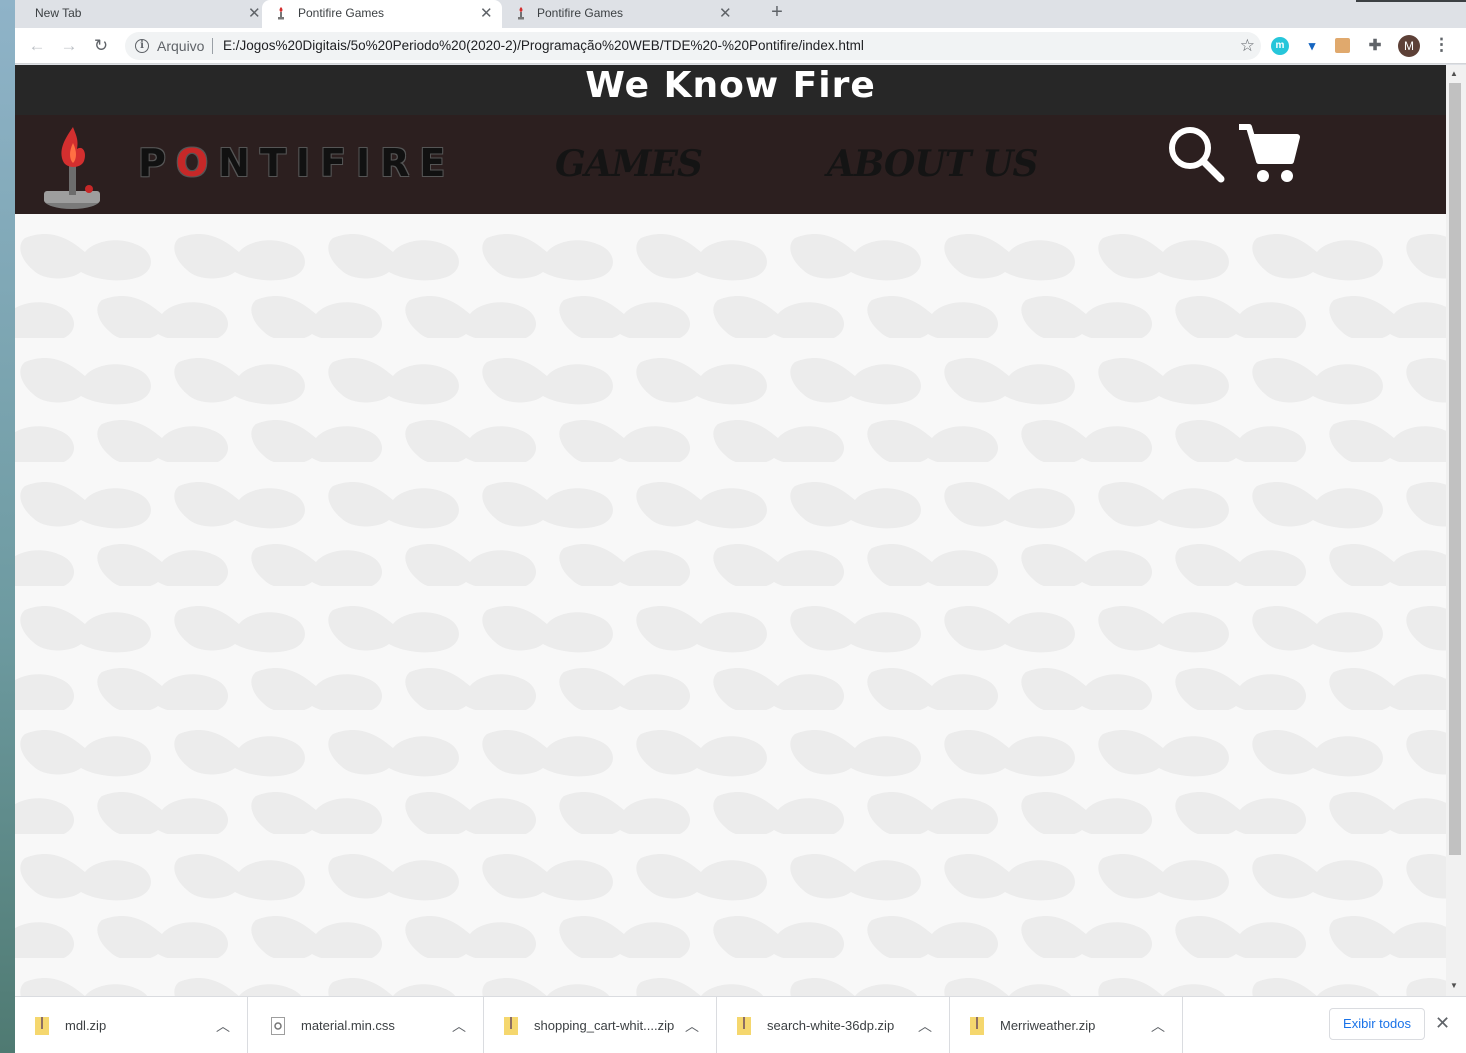 The height and width of the screenshot is (1053, 1466). Describe the element at coordinates (1454, 985) in the screenshot. I see `scroll-down-arrow-icon: ▼` at that location.